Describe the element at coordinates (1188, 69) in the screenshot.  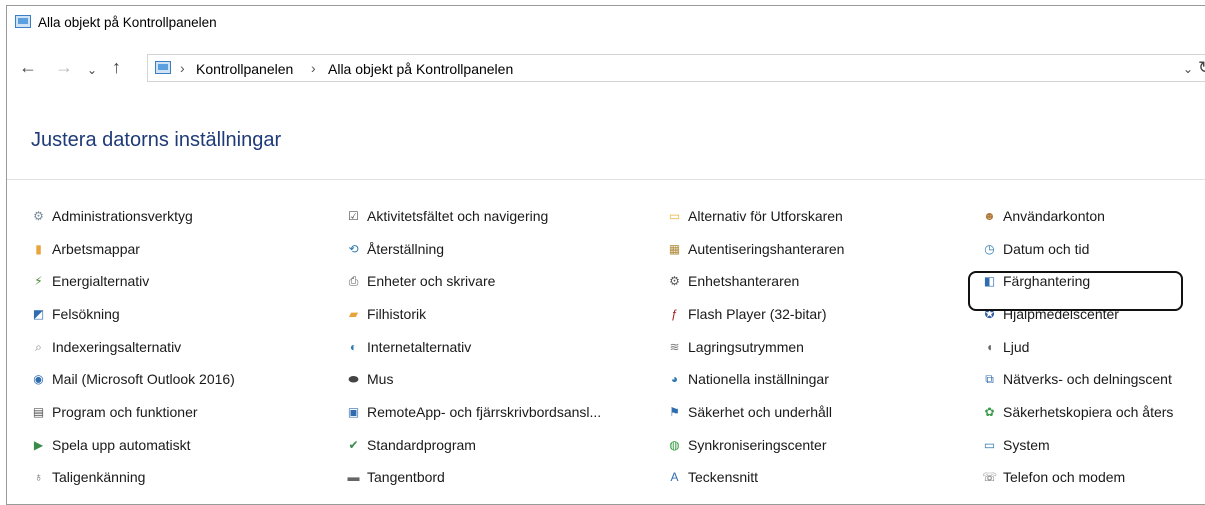
I see `address-dropdown-icon: ⌄` at that location.